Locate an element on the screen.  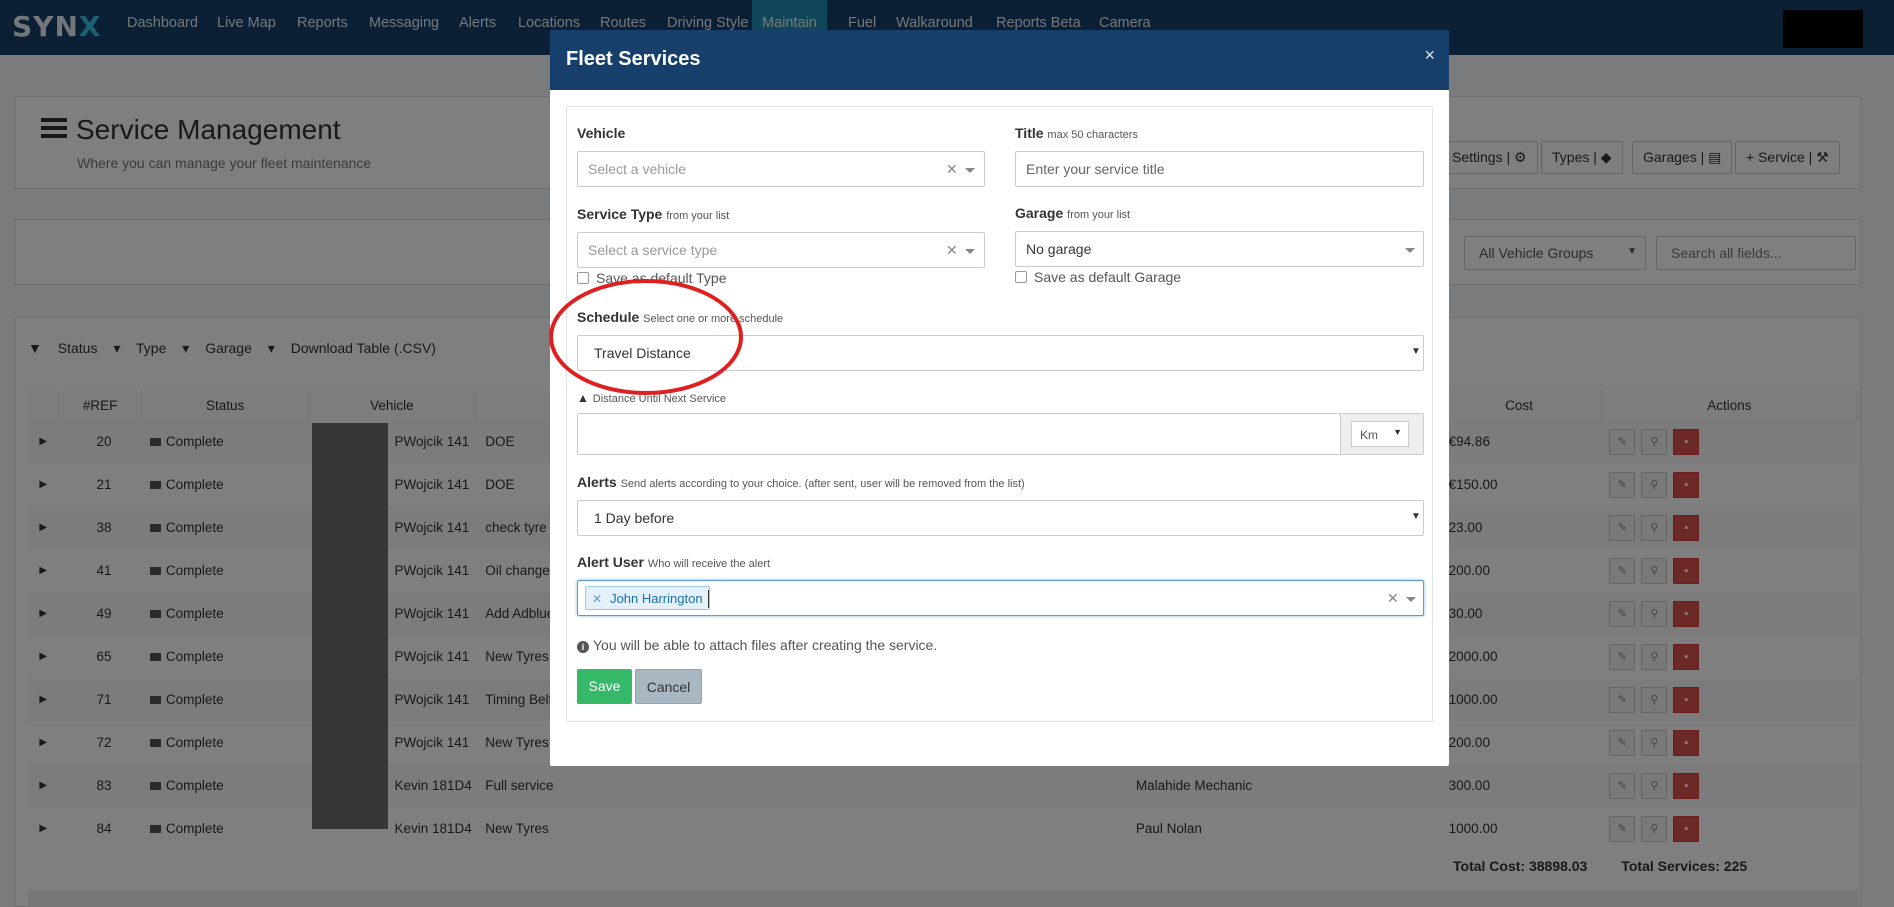
text-cursor is located at coordinates (708, 599).